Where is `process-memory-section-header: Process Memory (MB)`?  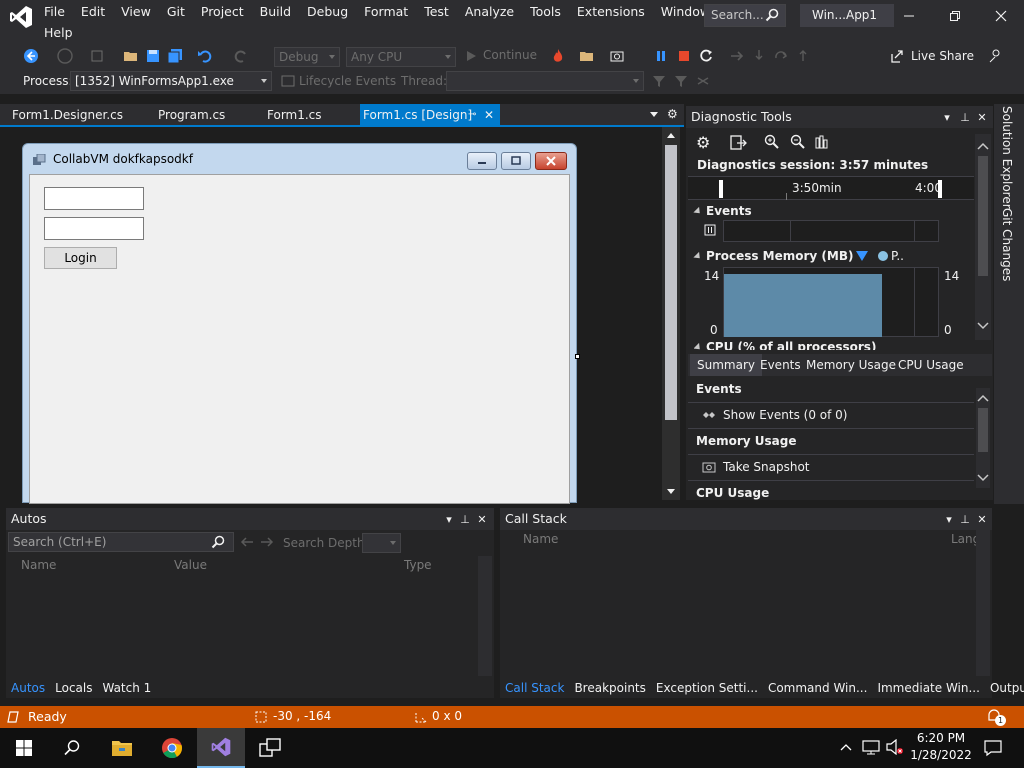
process-memory-section-header: Process Memory (MB) is located at coordinates (773, 256).